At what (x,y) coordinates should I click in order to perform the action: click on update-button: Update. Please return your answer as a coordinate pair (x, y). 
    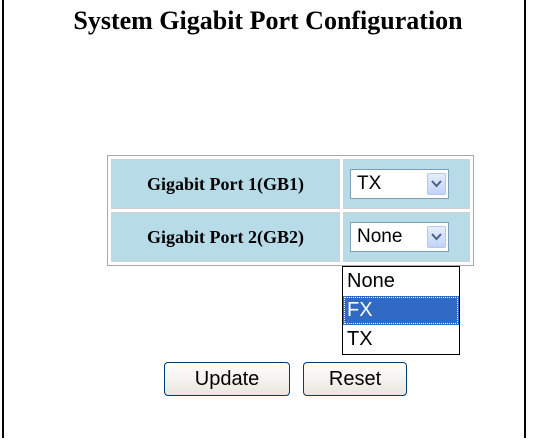
    Looking at the image, I should click on (227, 379).